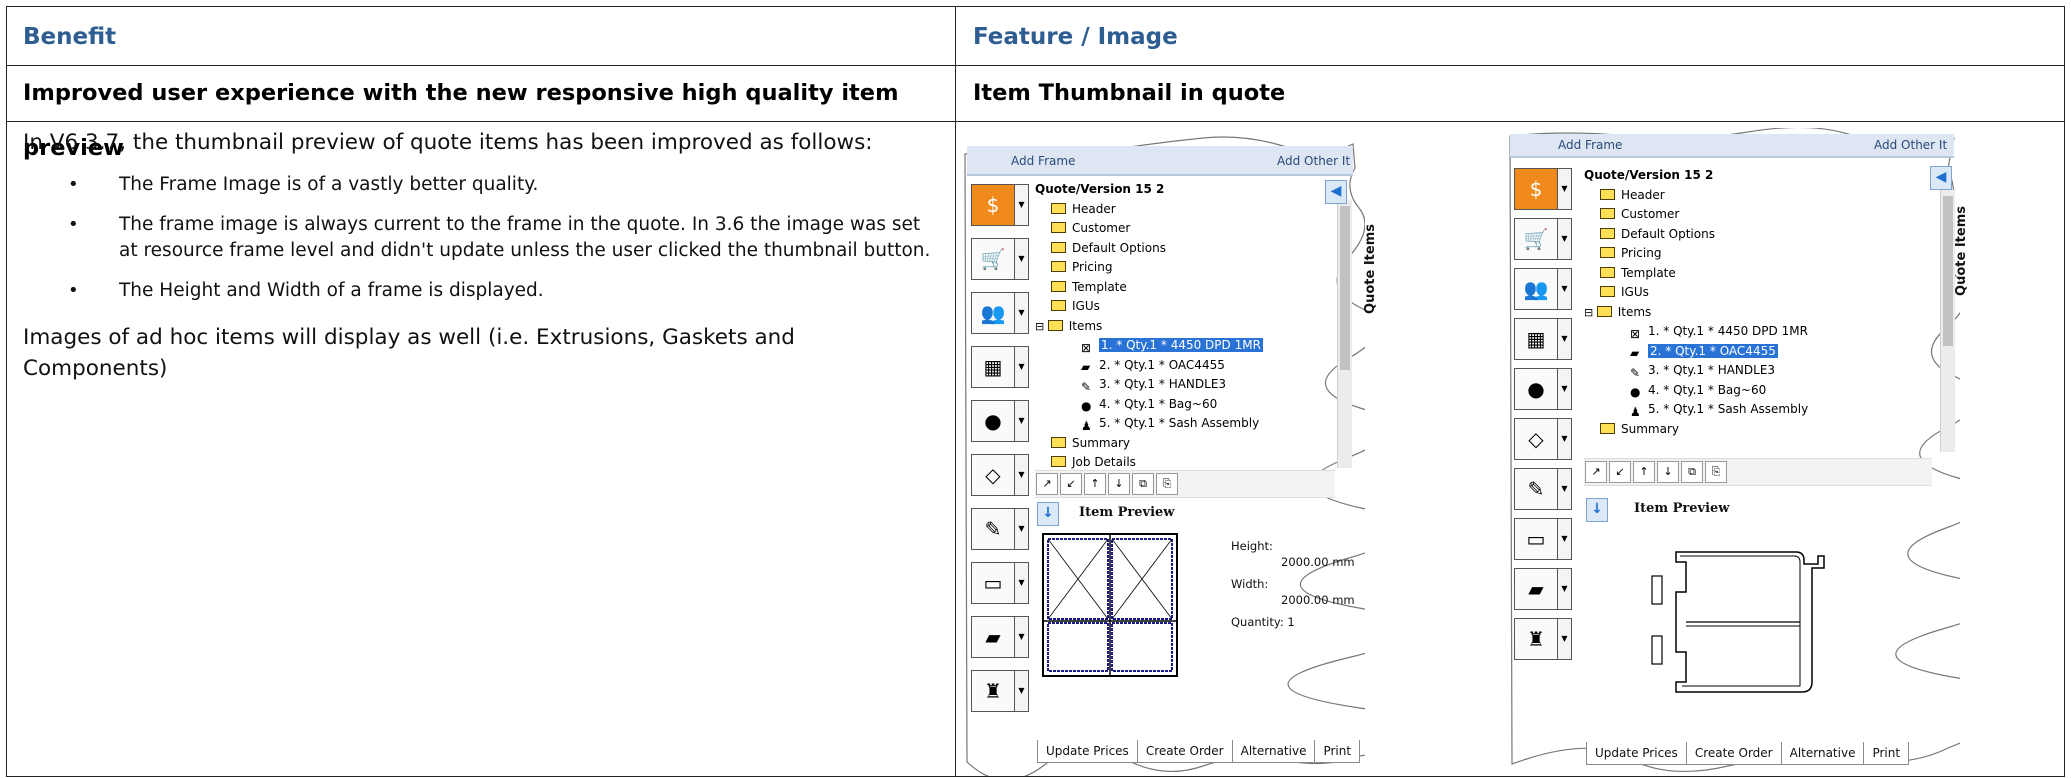  I want to click on list-item: ⊠ 1. * Qty.1 * 4450 DPD 1MR, so click(1696, 332).